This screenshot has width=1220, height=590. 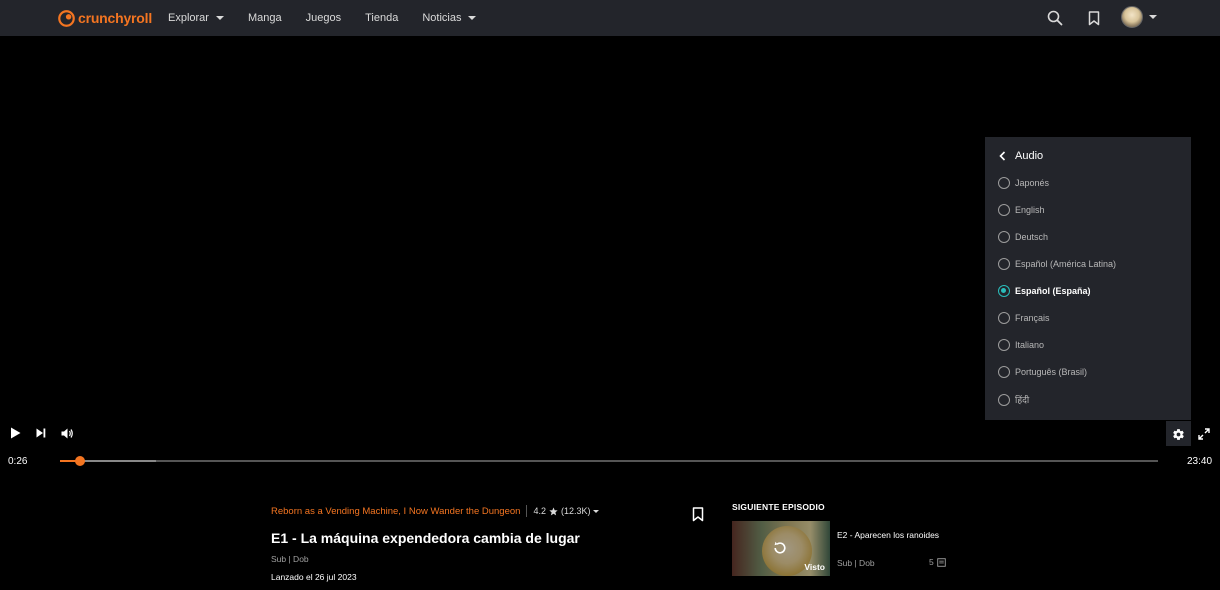 I want to click on audio-option-english: English, so click(x=1021, y=210).